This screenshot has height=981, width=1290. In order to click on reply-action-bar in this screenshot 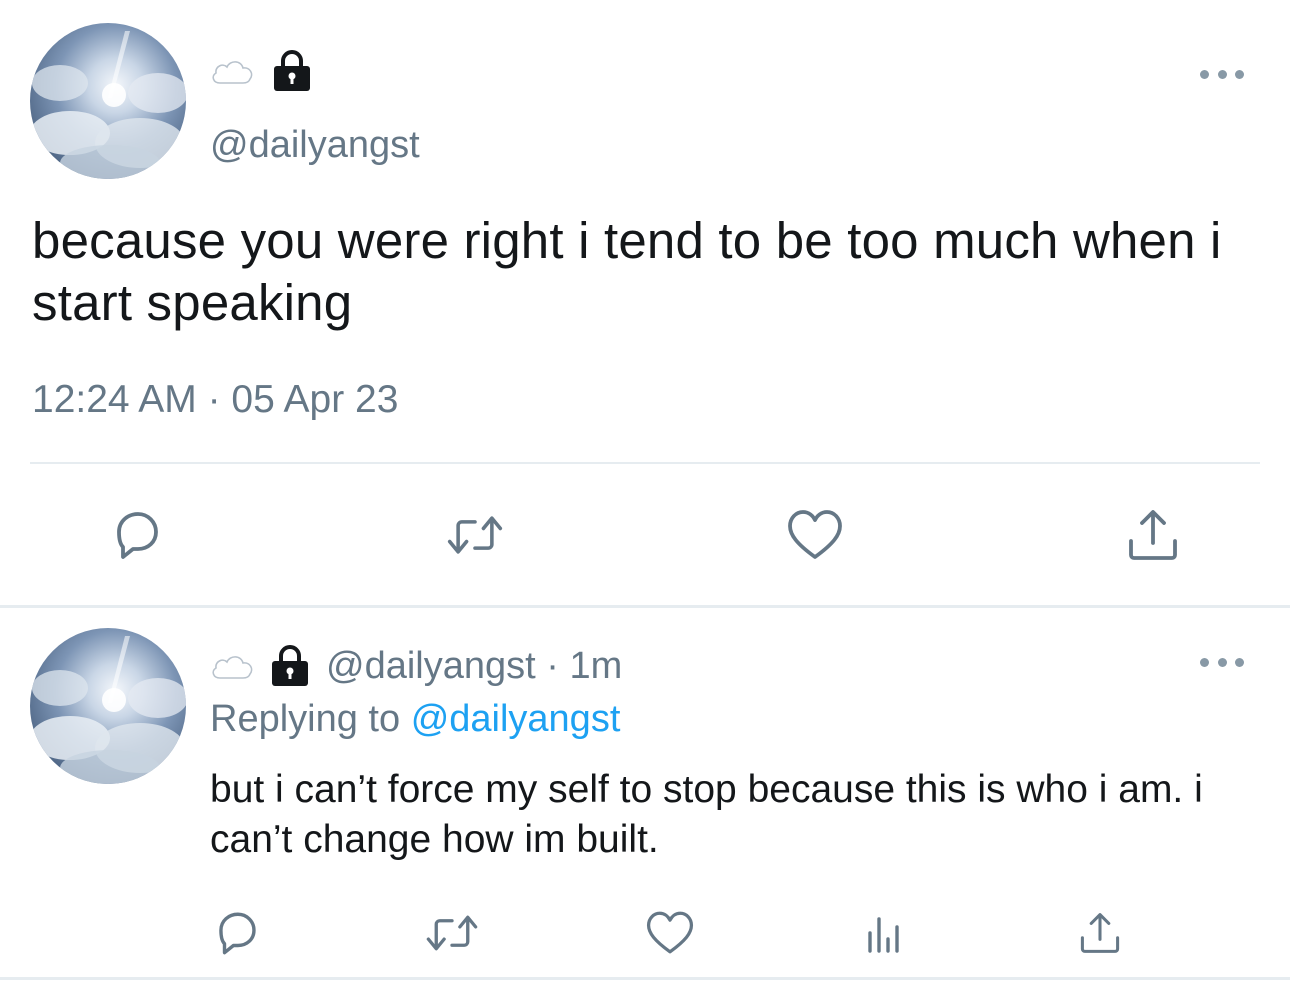, I will do `click(645, 933)`.